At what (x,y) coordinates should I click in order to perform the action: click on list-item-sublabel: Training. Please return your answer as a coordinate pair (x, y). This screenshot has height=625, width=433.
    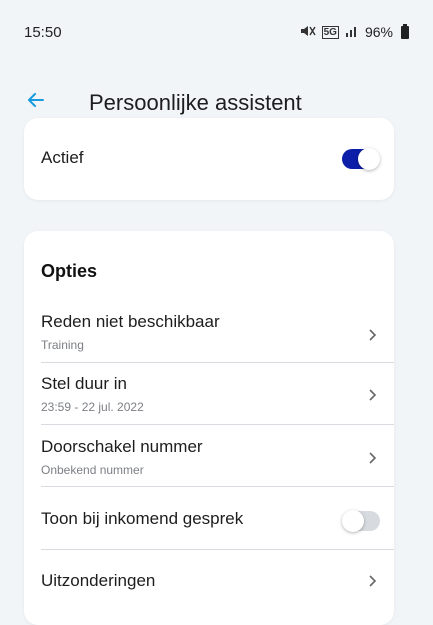
    Looking at the image, I should click on (62, 345).